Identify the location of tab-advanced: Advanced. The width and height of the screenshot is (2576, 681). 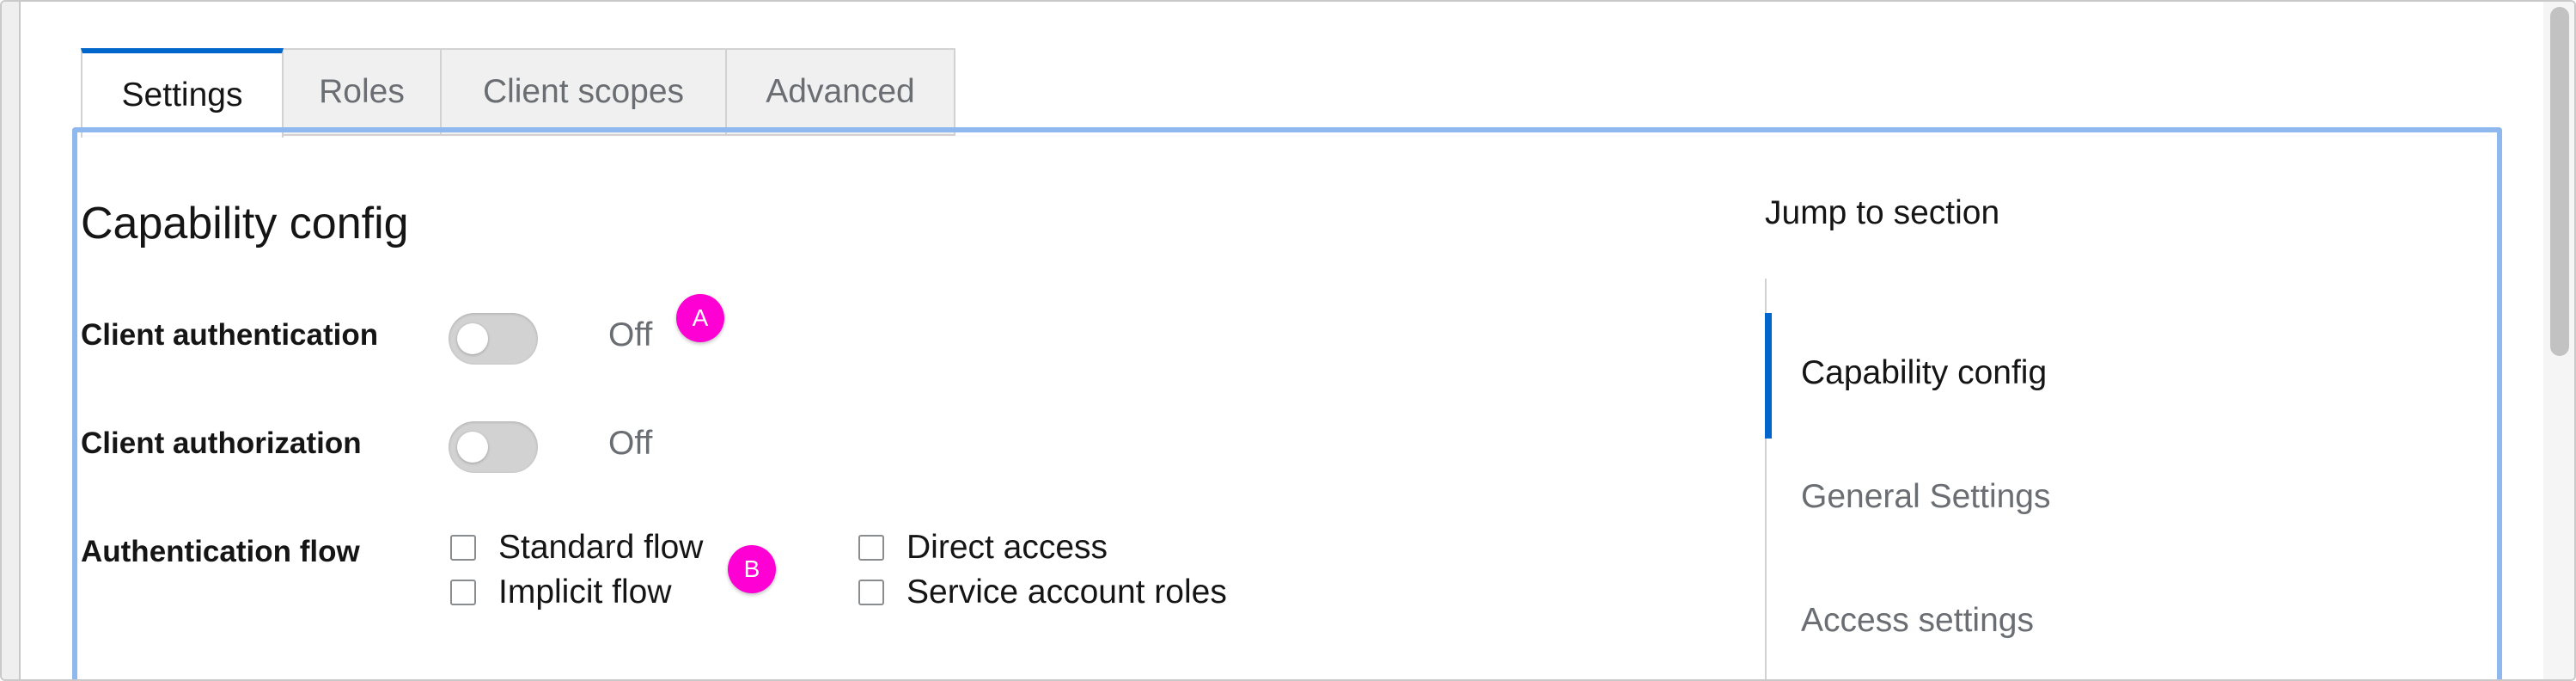
(841, 92).